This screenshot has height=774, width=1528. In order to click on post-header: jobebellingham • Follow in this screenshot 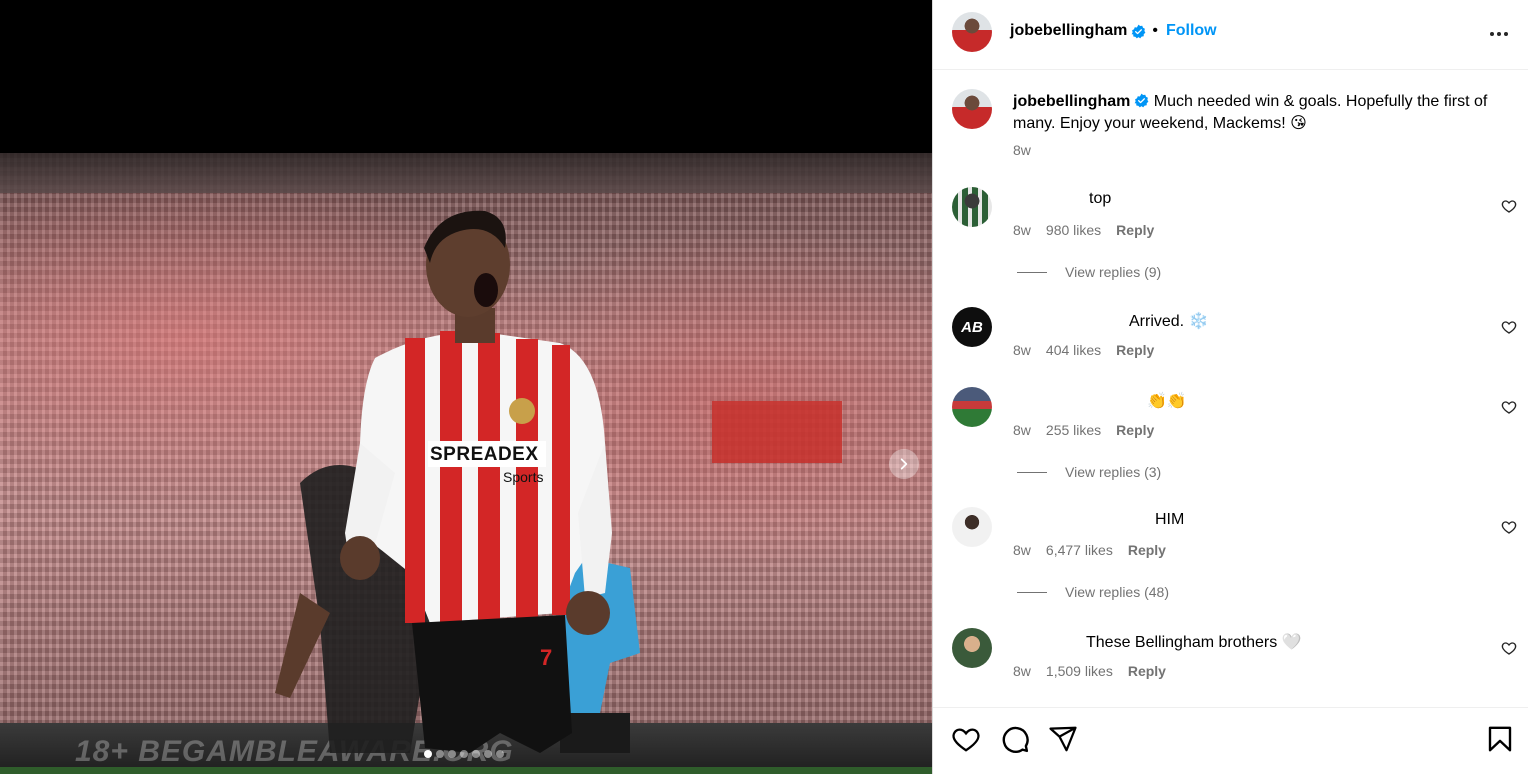, I will do `click(1230, 35)`.